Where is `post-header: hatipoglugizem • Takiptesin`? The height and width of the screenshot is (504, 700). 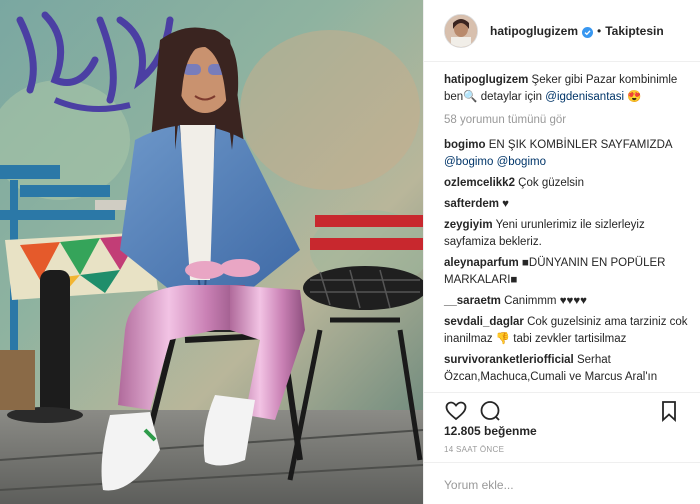
post-header: hatipoglugizem • Takiptesin is located at coordinates (562, 31).